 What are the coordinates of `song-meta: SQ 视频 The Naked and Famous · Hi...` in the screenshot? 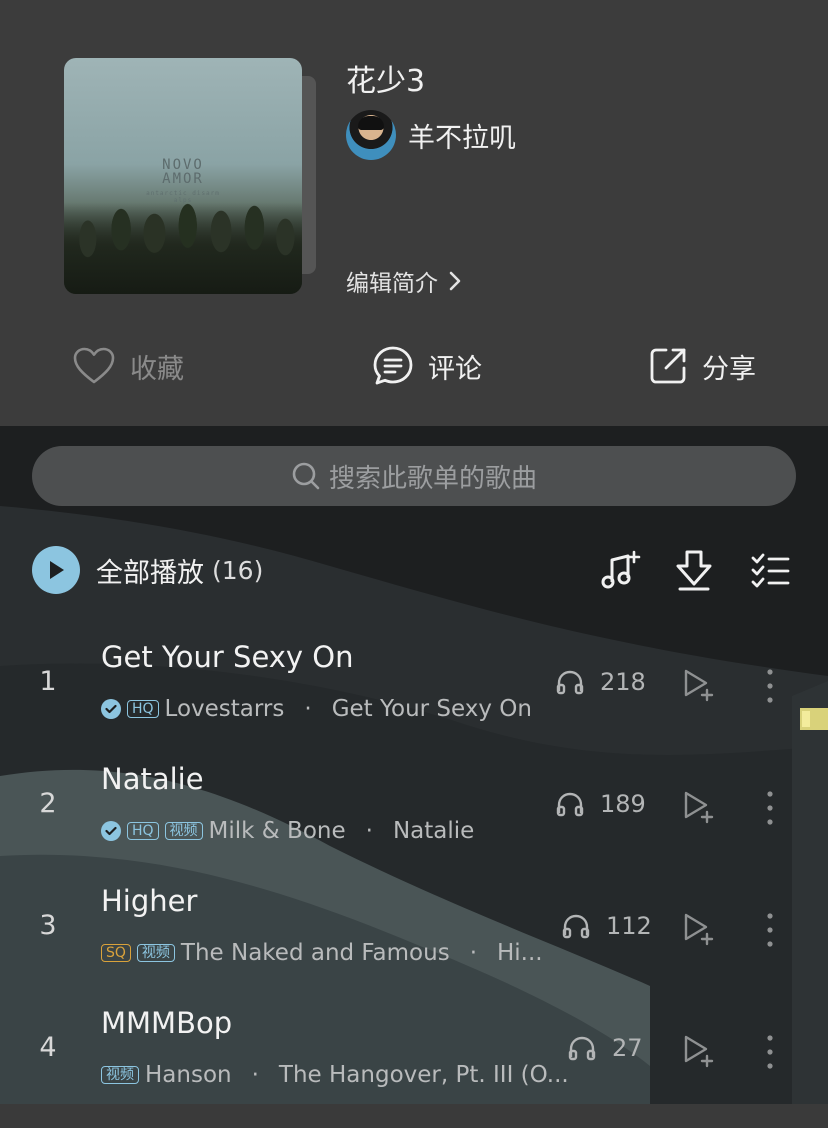 It's located at (322, 953).